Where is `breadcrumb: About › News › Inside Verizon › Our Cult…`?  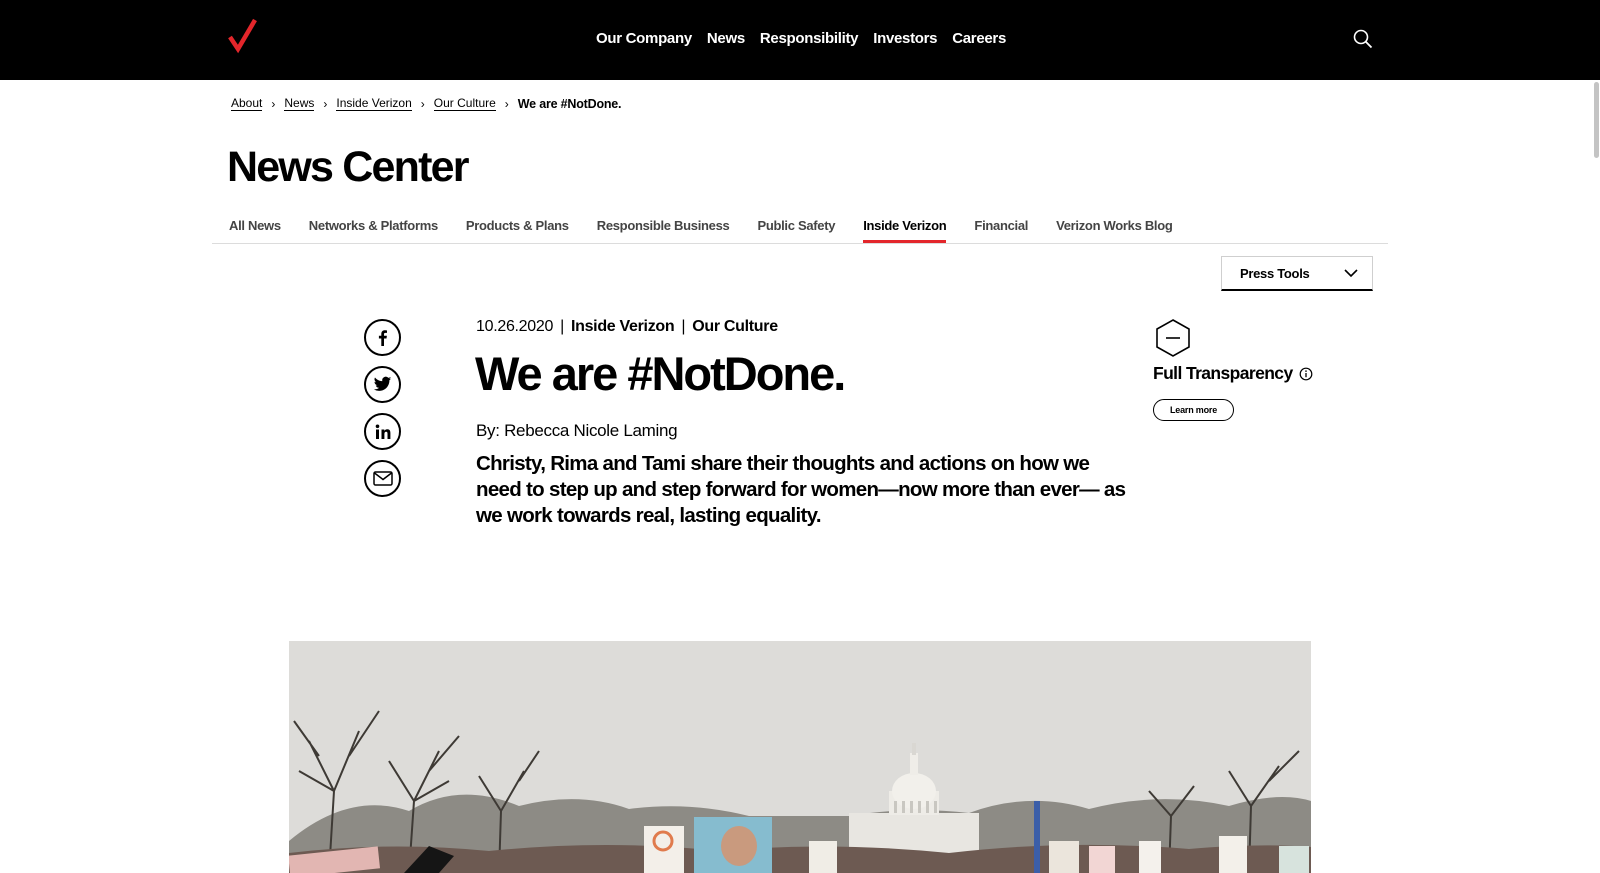
breadcrumb: About › News › Inside Verizon › Our Cult… is located at coordinates (426, 104).